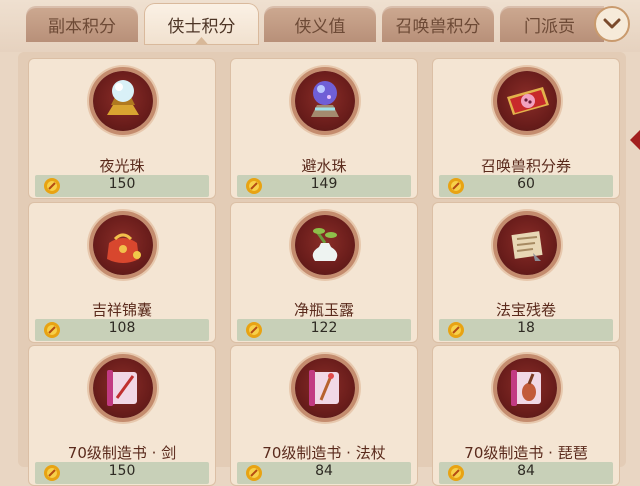 This screenshot has width=640, height=486. What do you see at coordinates (526, 453) in the screenshot?
I see `item-name: 70级制造书 · 琵琶` at bounding box center [526, 453].